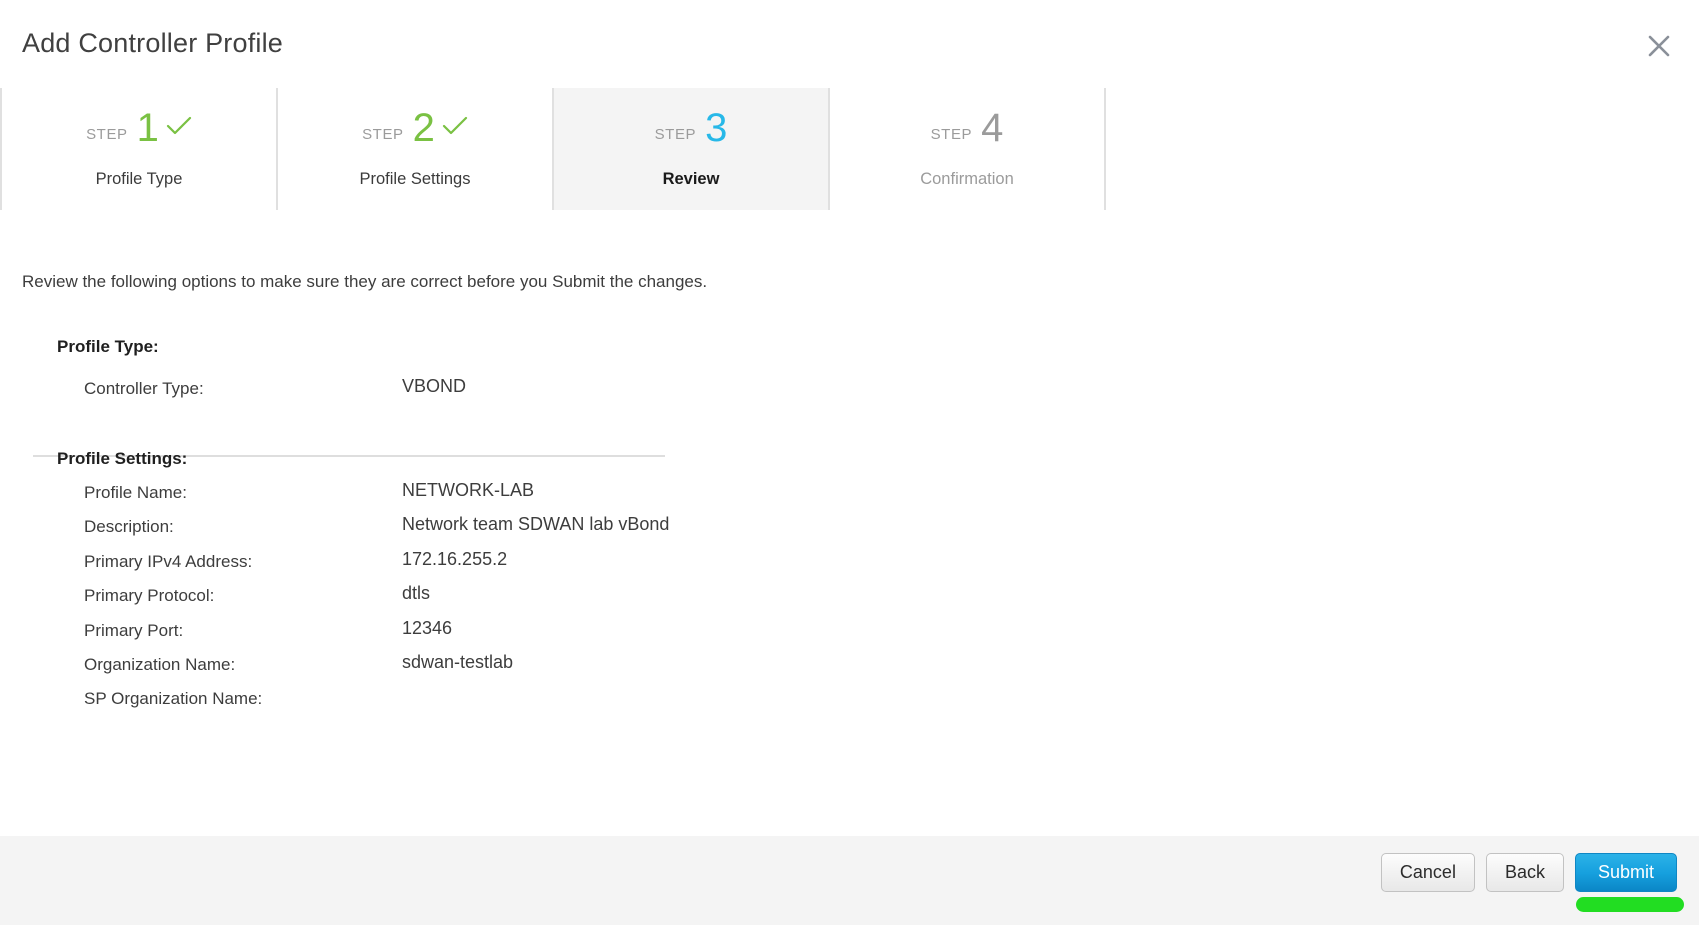 Image resolution: width=1699 pixels, height=925 pixels. I want to click on review-row: Controller Type: VBOND, so click(849, 394).